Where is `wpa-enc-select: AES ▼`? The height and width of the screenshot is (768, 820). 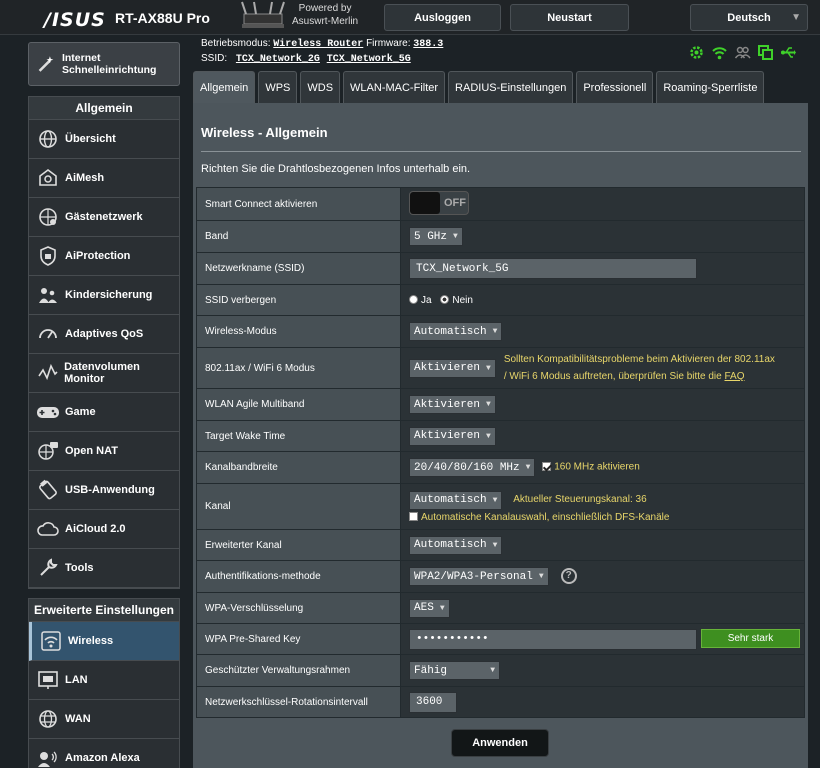 wpa-enc-select: AES ▼ is located at coordinates (429, 608).